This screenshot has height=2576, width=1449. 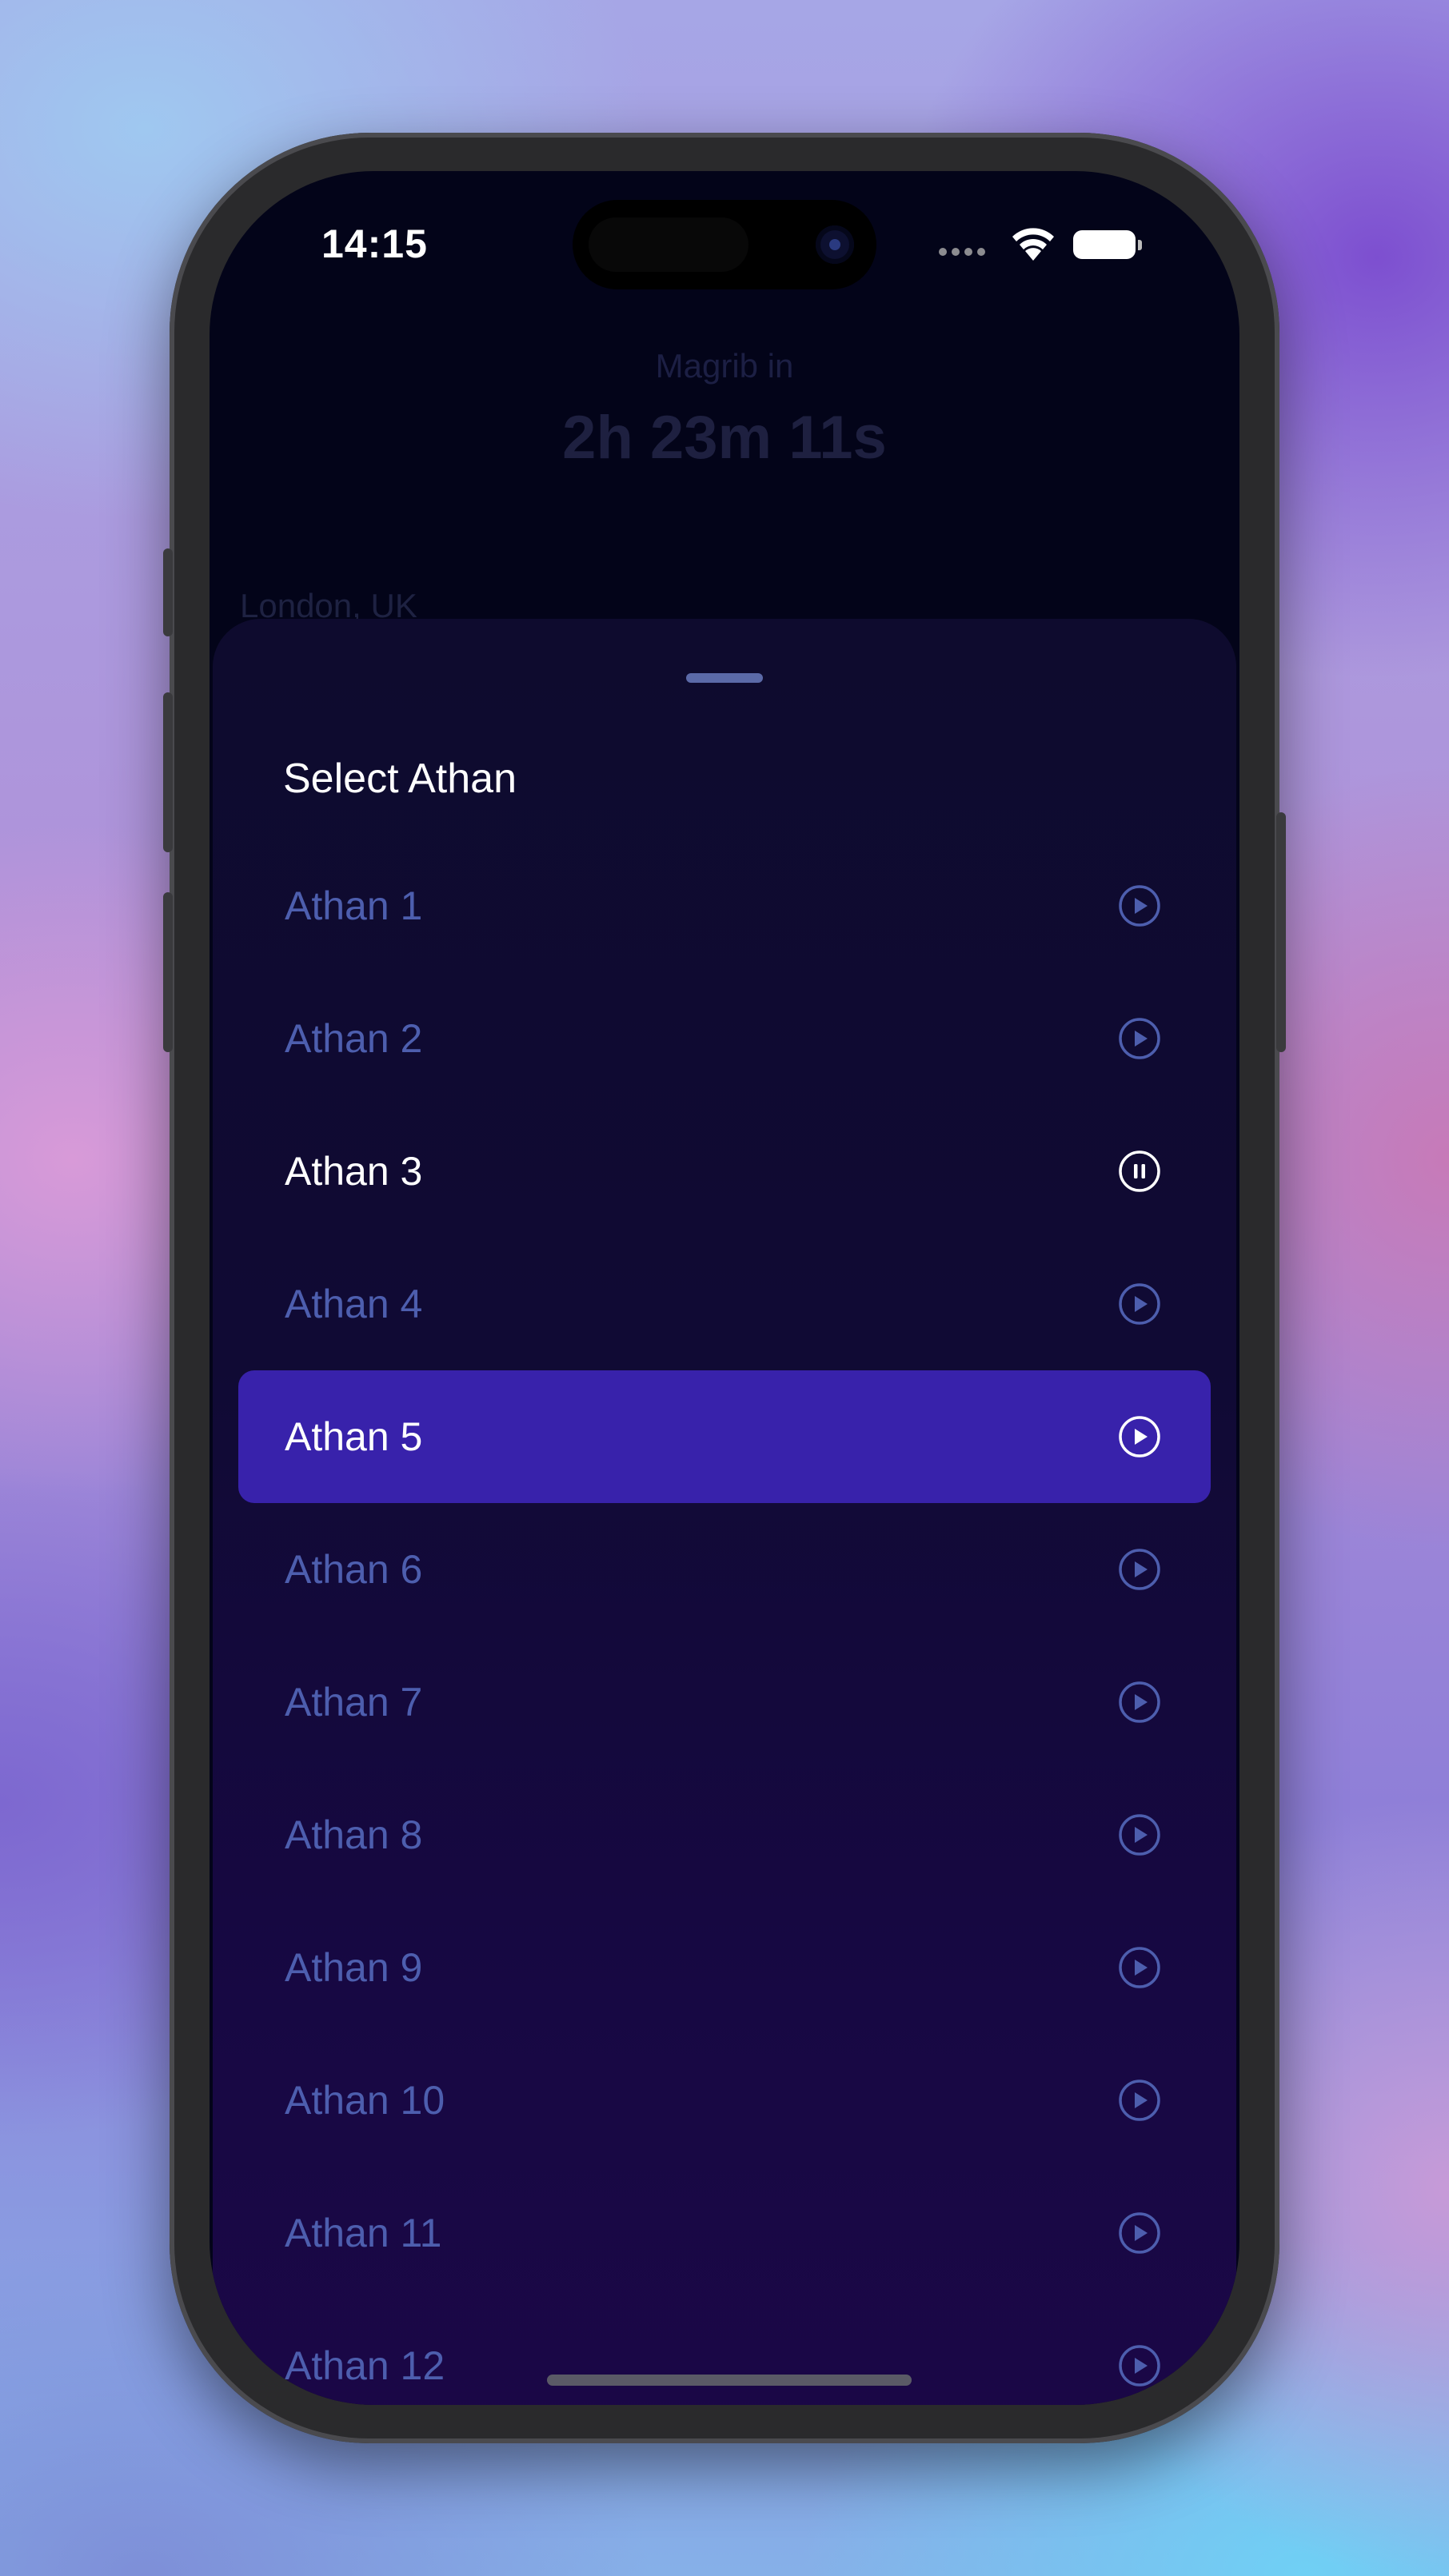 I want to click on sheet-title: Select Athan, so click(x=400, y=779).